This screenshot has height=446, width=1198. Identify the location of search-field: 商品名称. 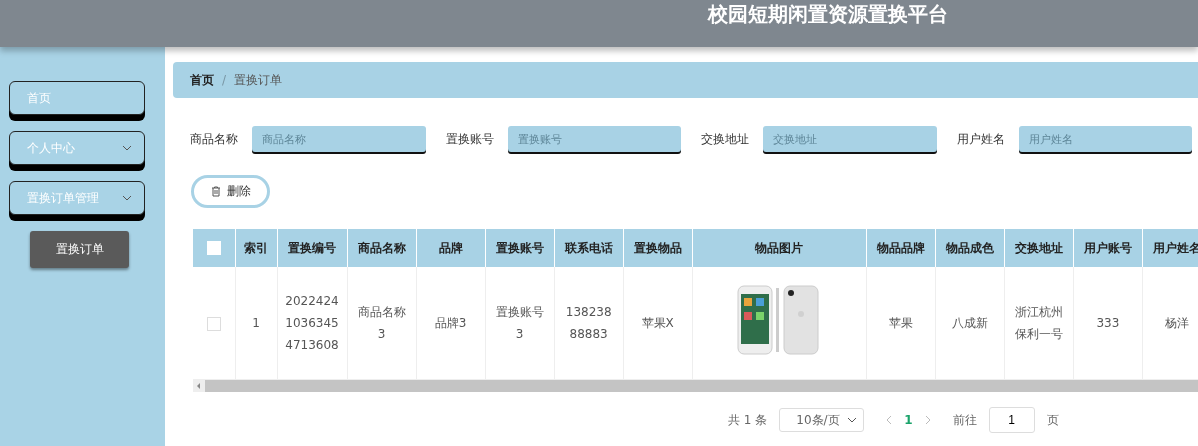
(339, 139).